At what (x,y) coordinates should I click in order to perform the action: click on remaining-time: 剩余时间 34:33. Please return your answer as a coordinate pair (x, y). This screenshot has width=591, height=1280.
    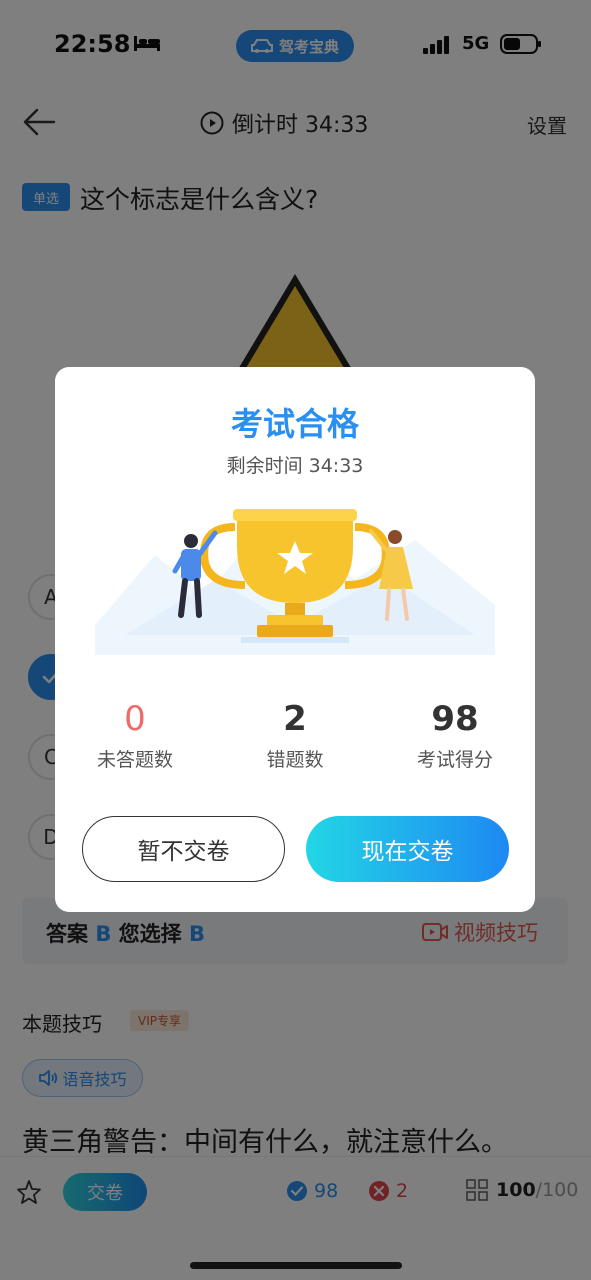
    Looking at the image, I should click on (295, 466).